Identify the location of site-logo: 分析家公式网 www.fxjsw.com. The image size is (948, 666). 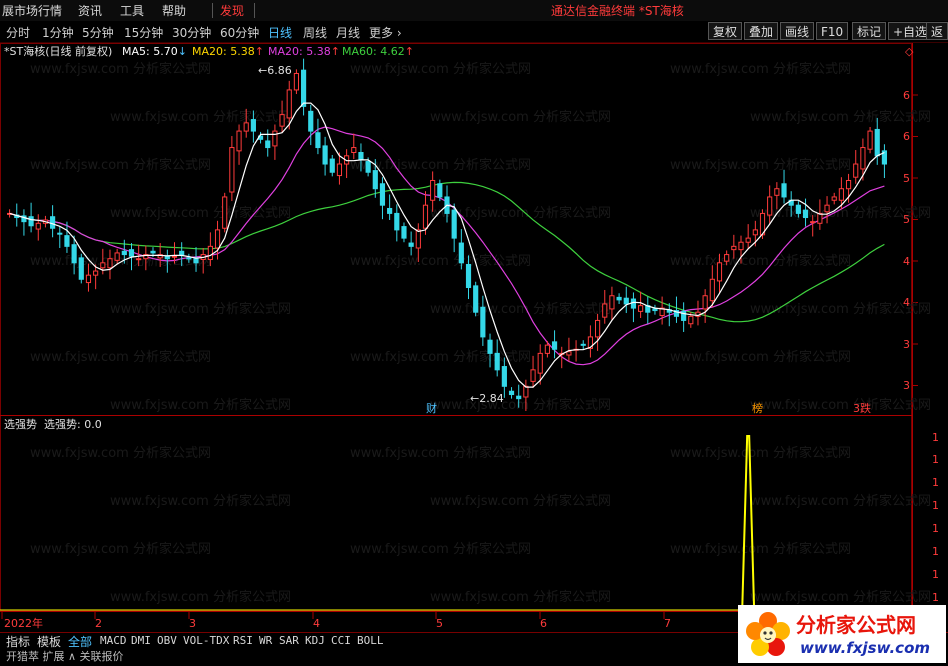
(842, 634).